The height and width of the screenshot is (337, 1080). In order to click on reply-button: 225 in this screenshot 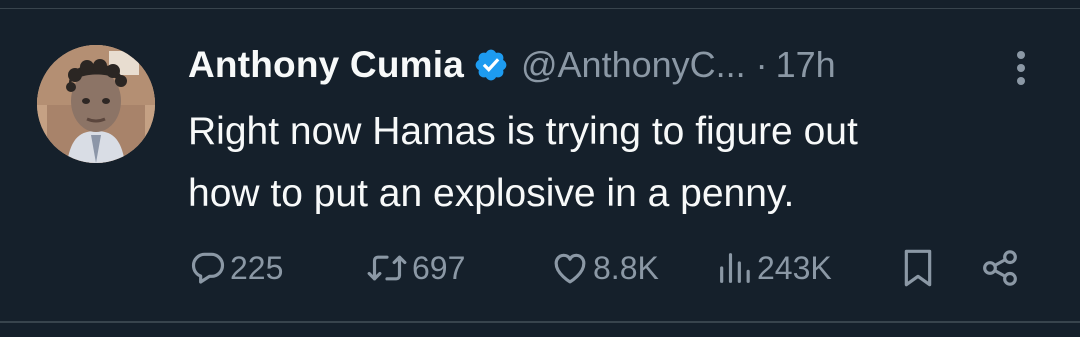, I will do `click(235, 268)`.